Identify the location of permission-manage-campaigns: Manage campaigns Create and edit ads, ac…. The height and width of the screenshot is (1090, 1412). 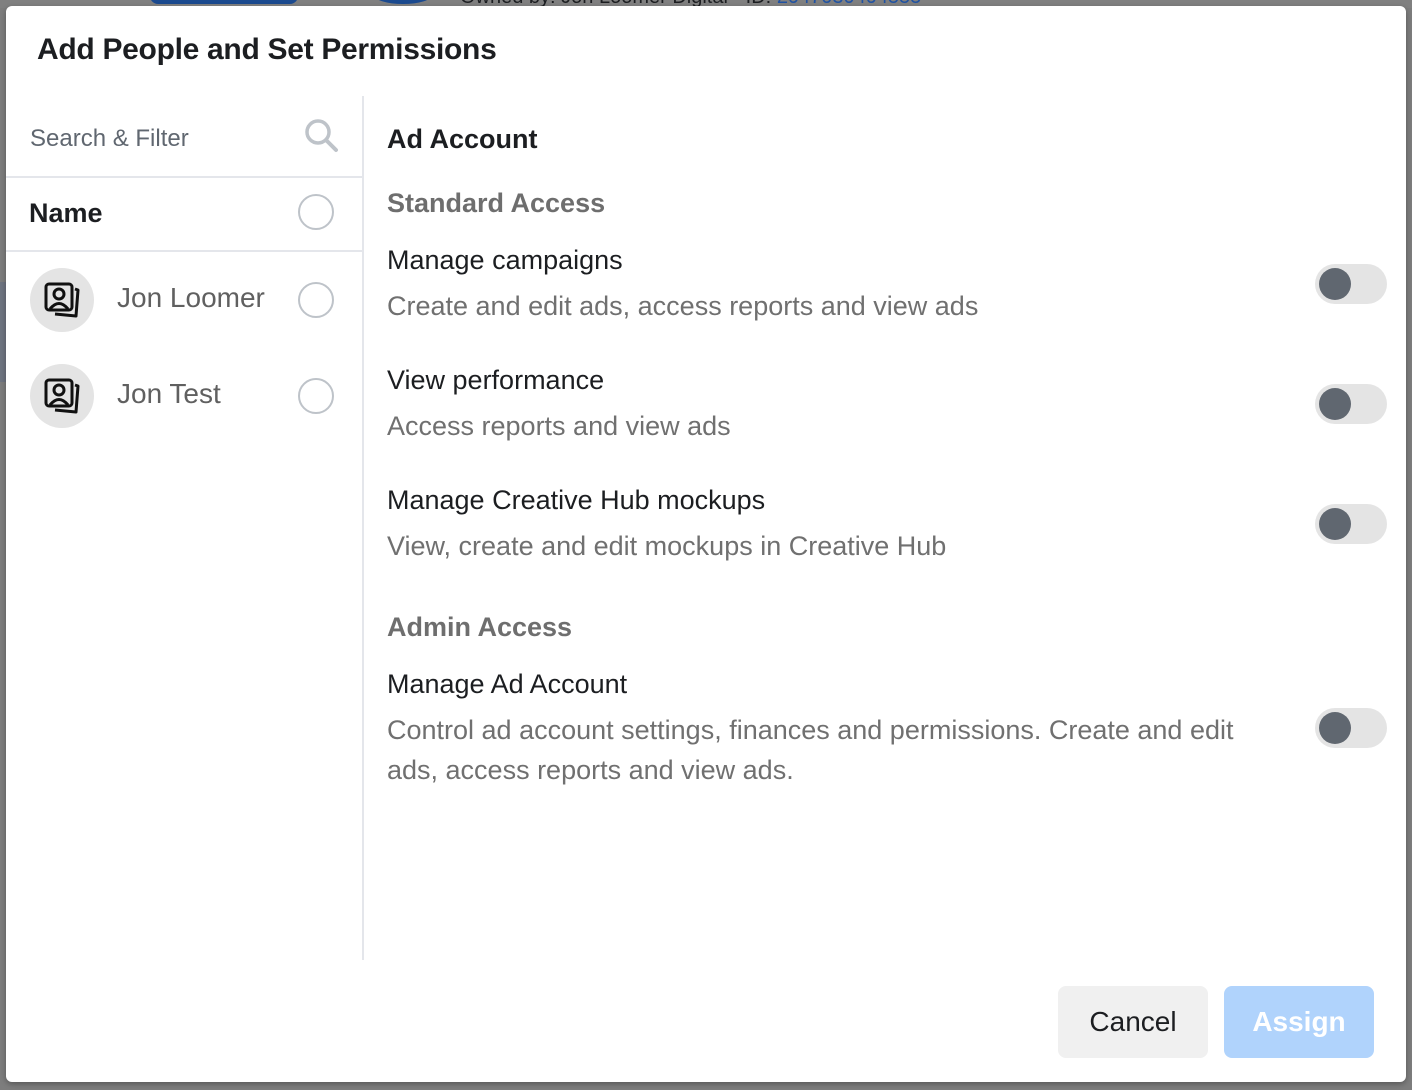
(887, 284).